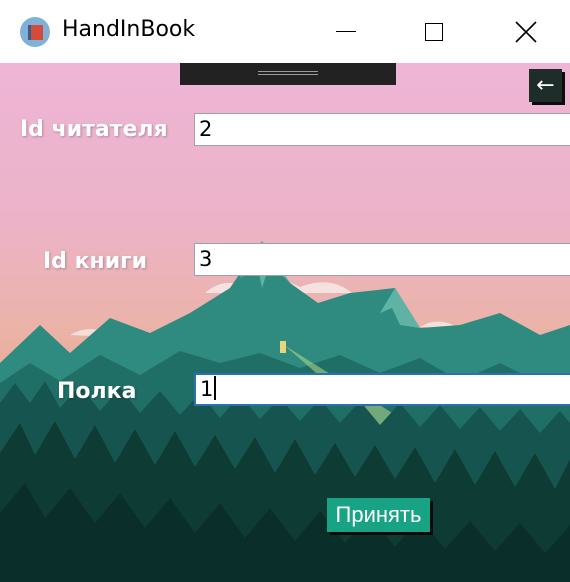 This screenshot has width=570, height=582. I want to click on reader-id-label: Id читателя, so click(94, 129).